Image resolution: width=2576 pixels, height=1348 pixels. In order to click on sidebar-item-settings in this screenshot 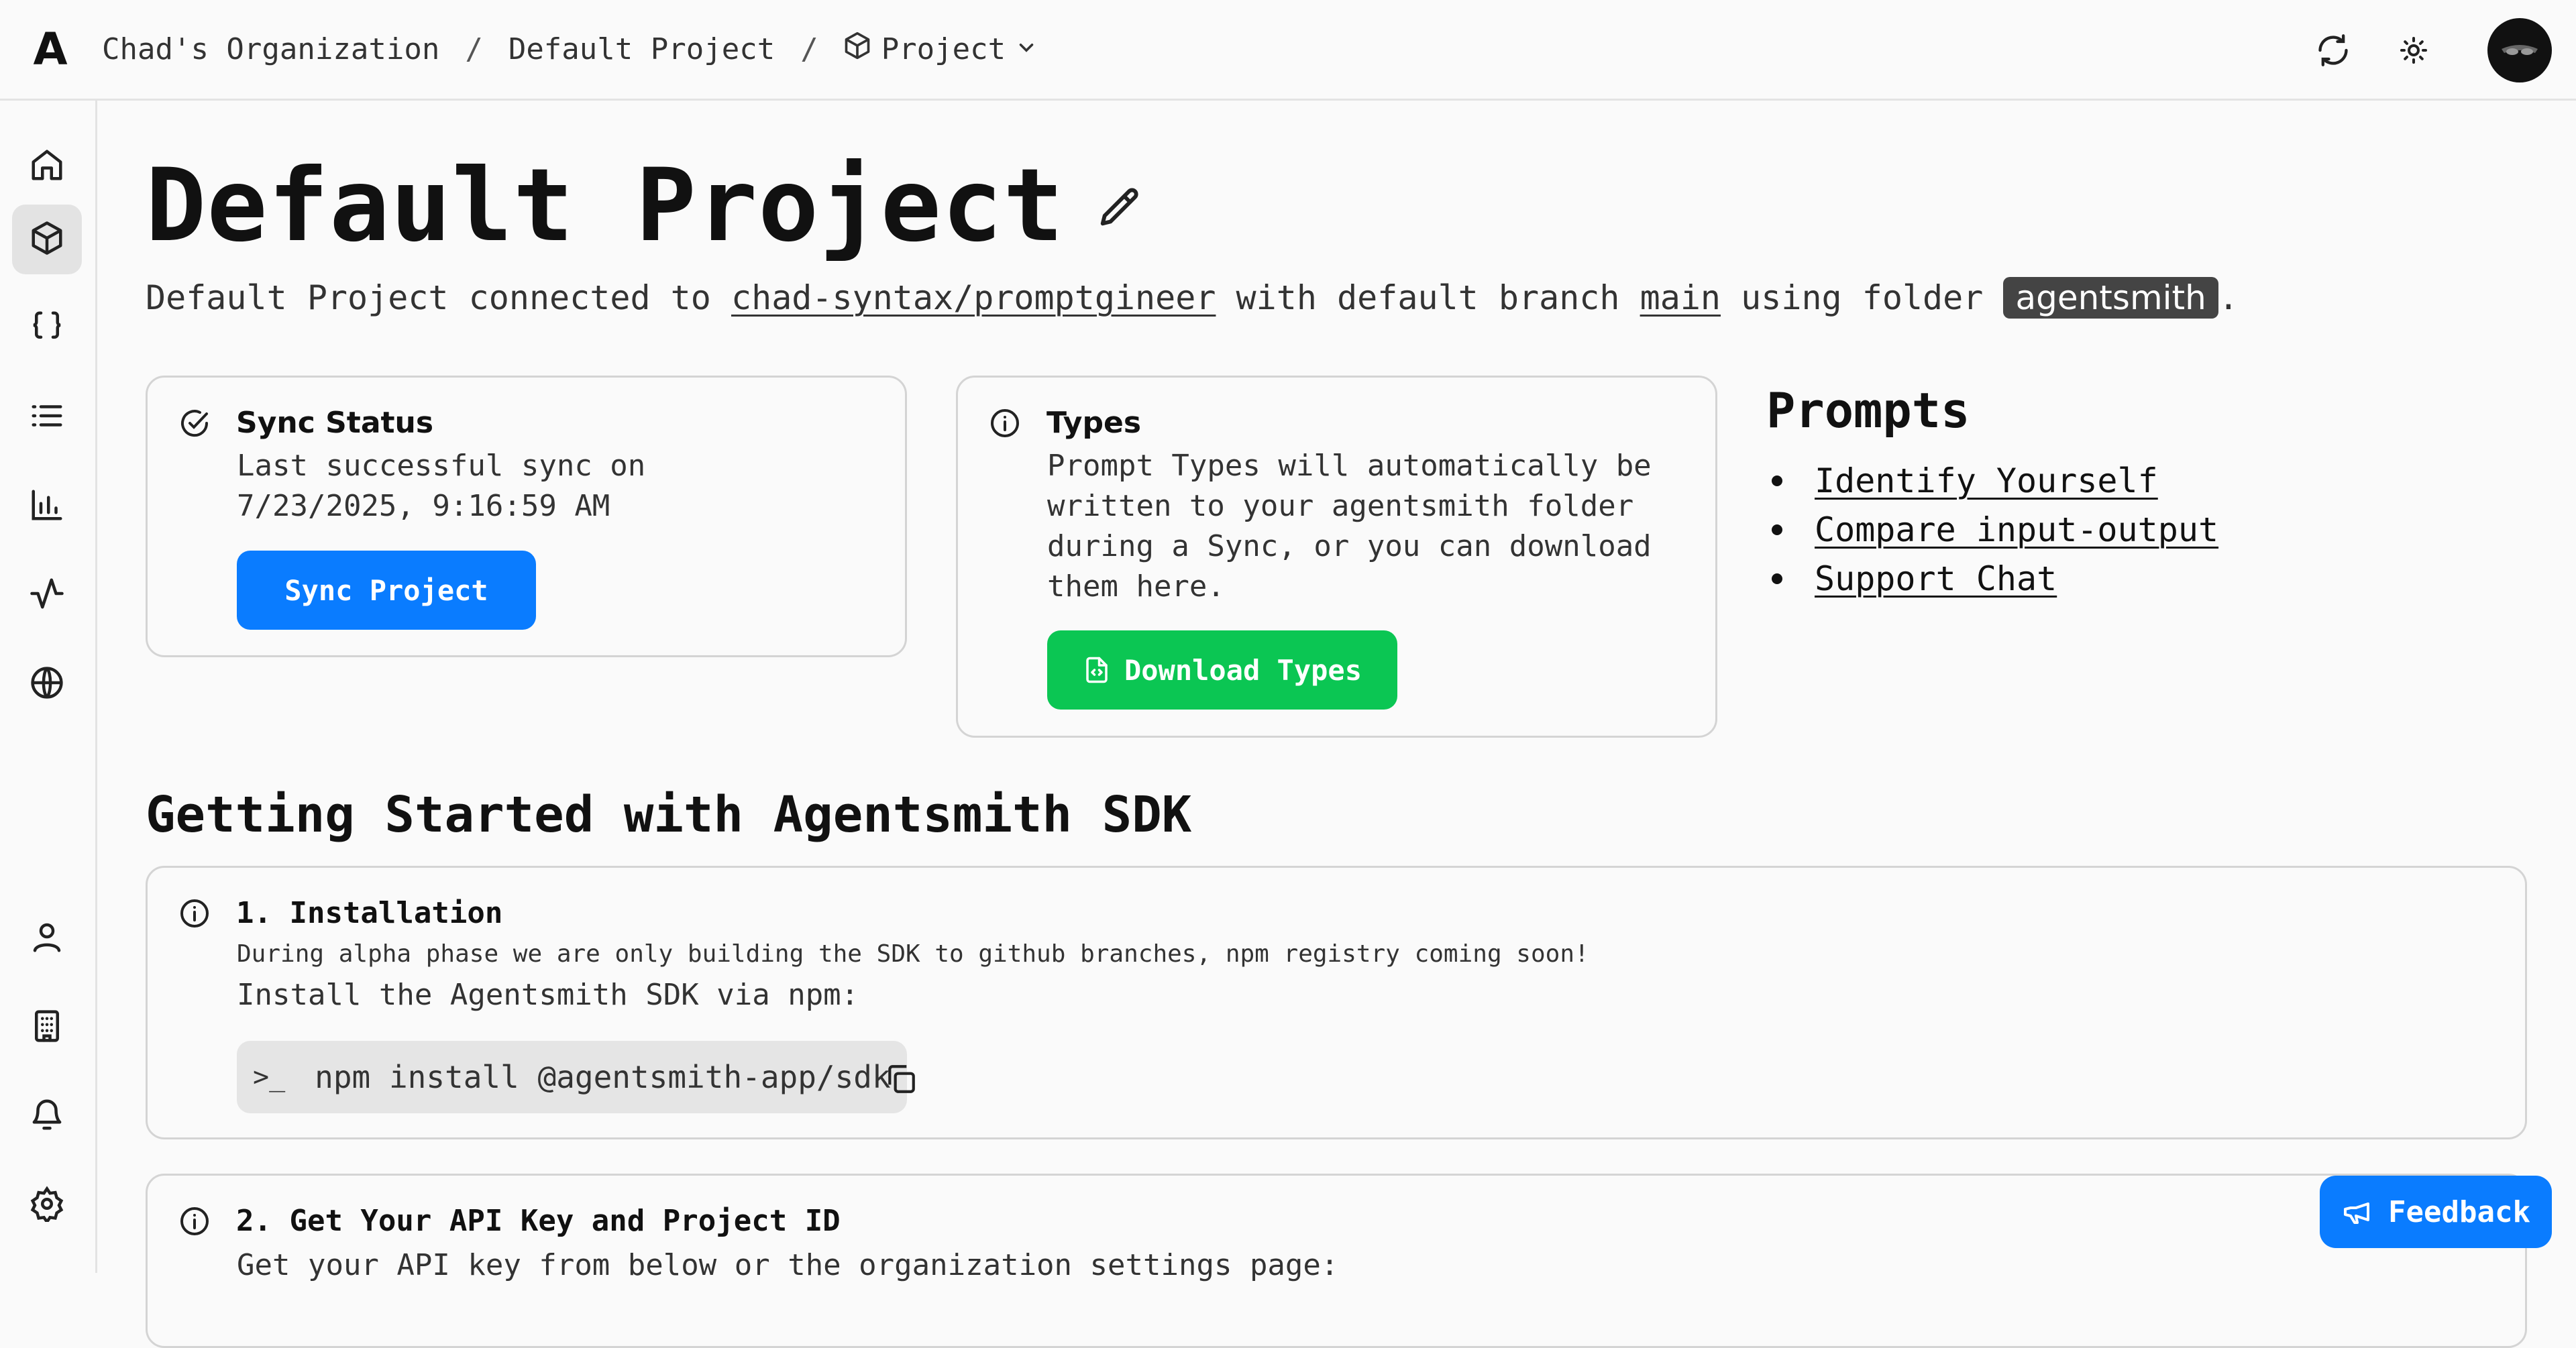, I will do `click(47, 1205)`.